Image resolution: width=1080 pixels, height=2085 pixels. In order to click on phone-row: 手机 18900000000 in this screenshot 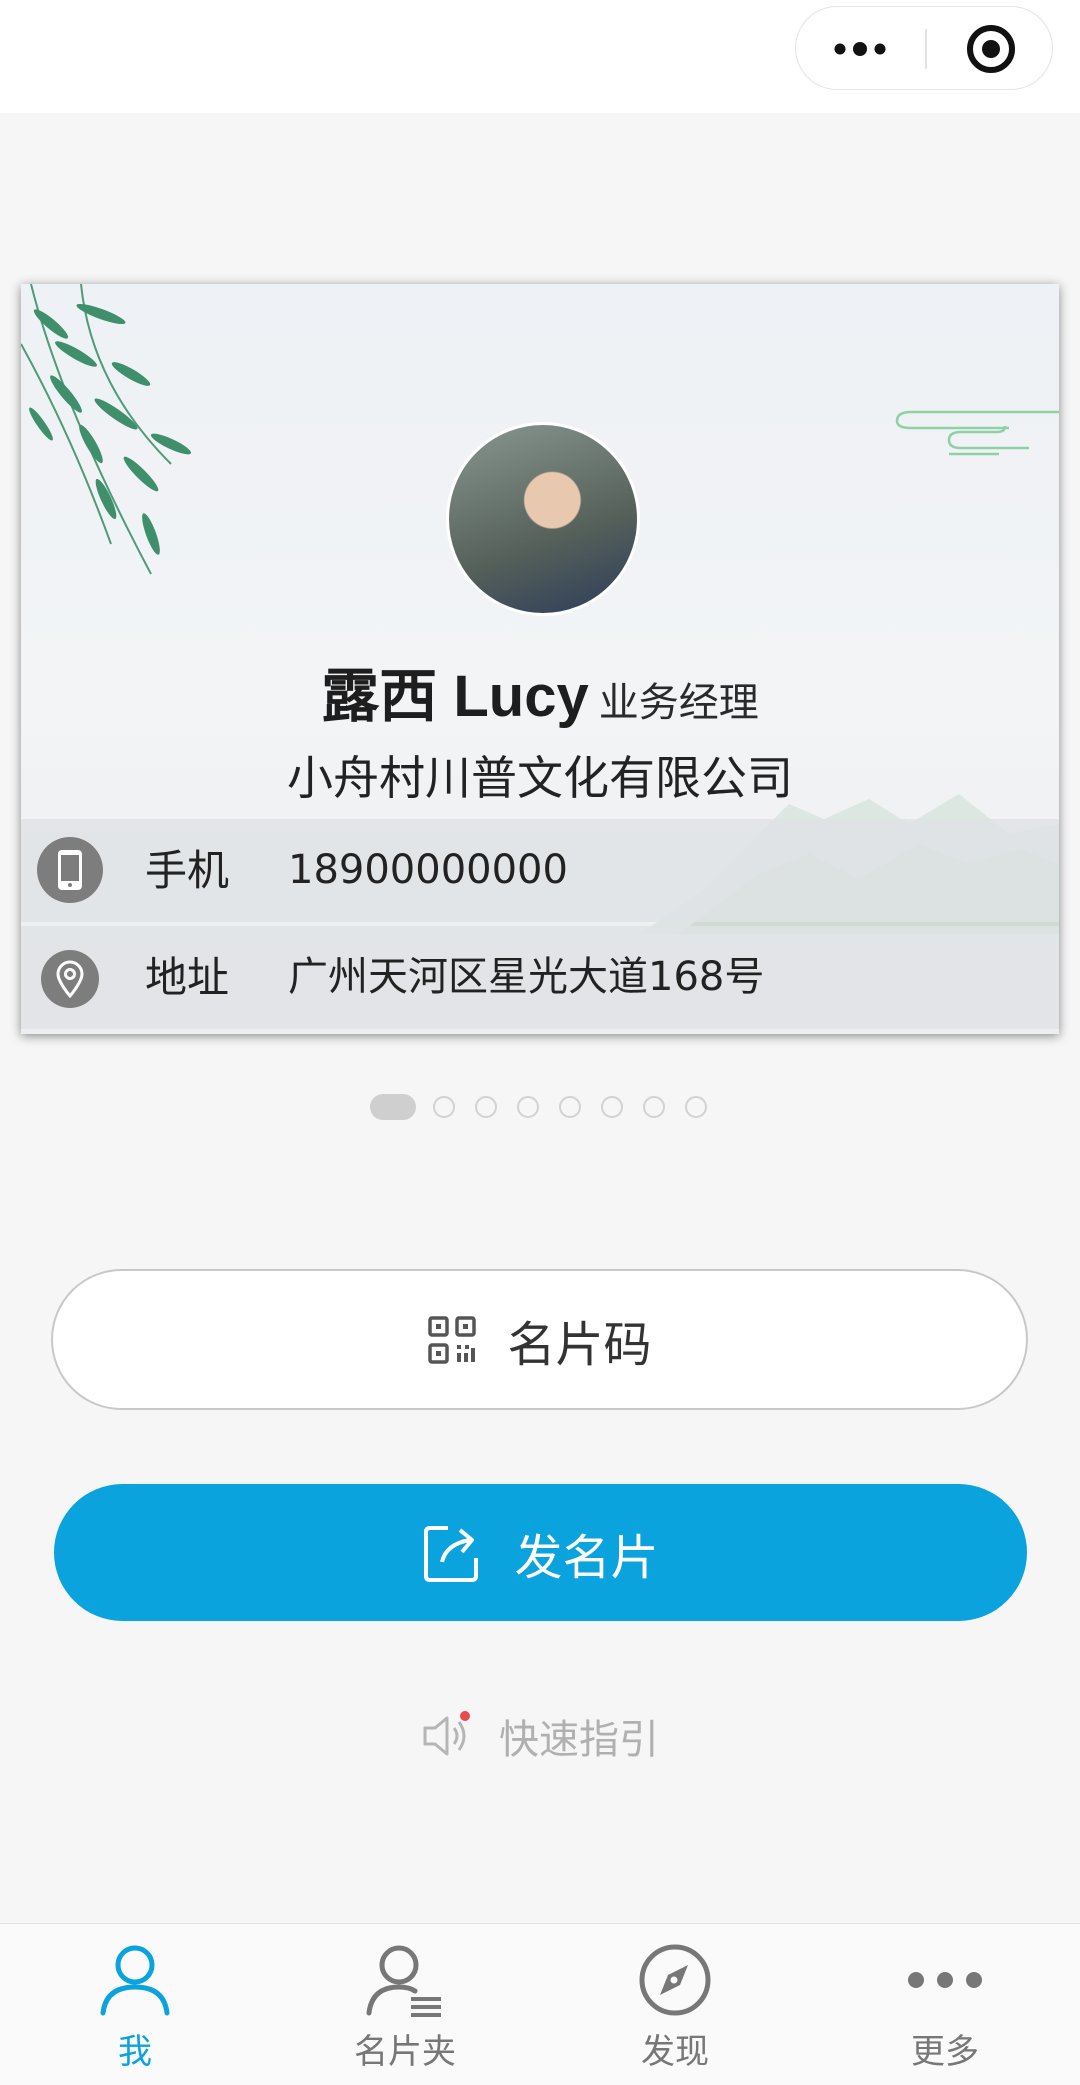, I will do `click(540, 870)`.